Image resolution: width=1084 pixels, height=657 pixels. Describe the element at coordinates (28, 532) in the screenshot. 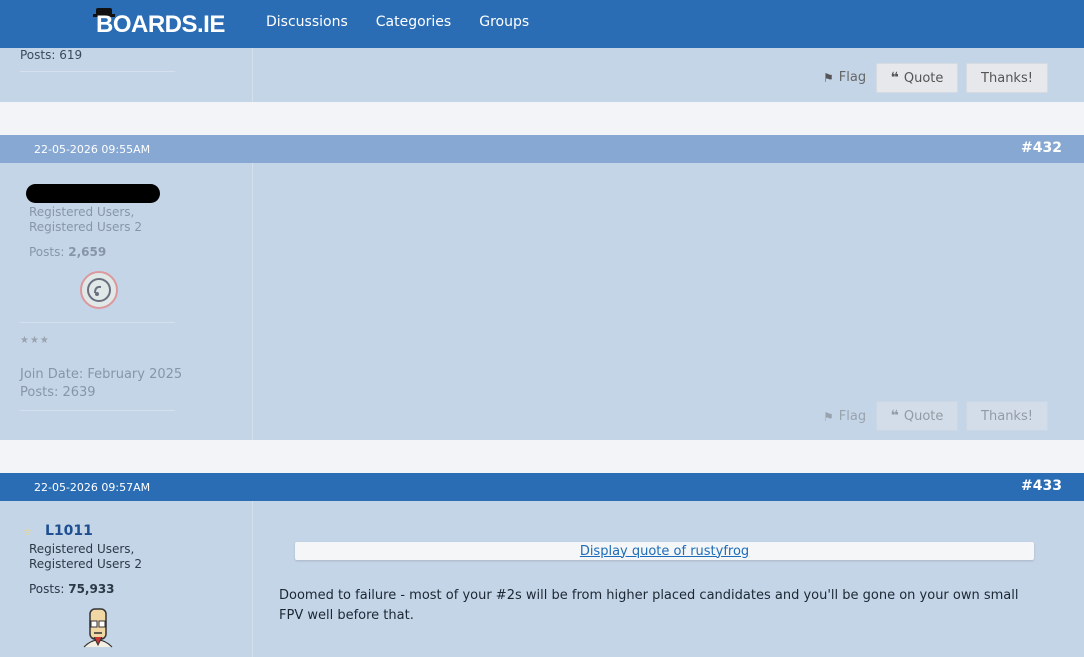

I see `online-status-icon: ᯤ` at that location.